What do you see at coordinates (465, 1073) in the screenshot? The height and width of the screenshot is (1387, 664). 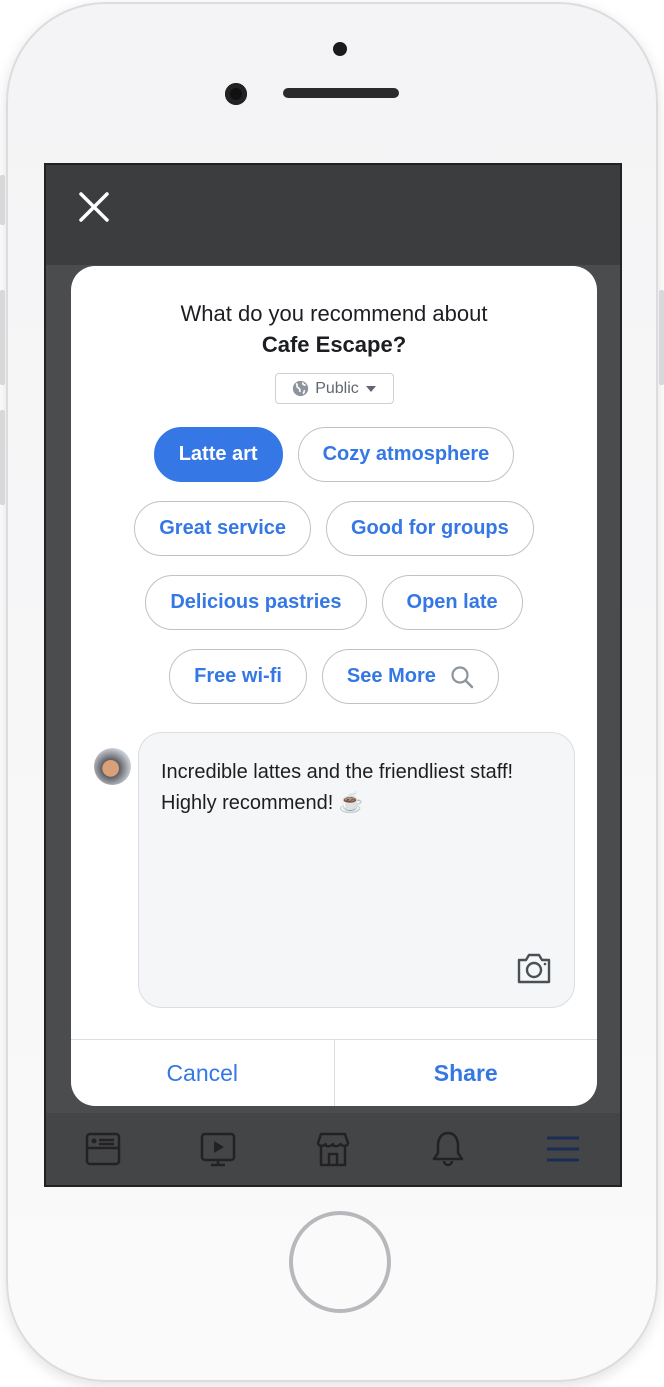 I see `share-button: Share` at bounding box center [465, 1073].